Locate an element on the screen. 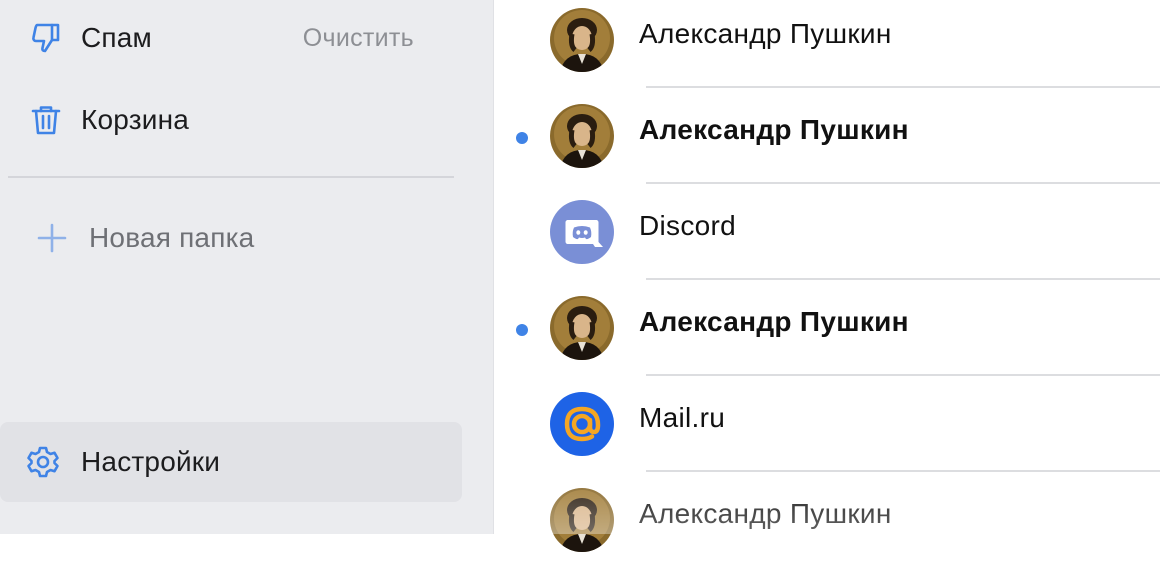  sidebar-item-trash: Корзина is located at coordinates (246, 120).